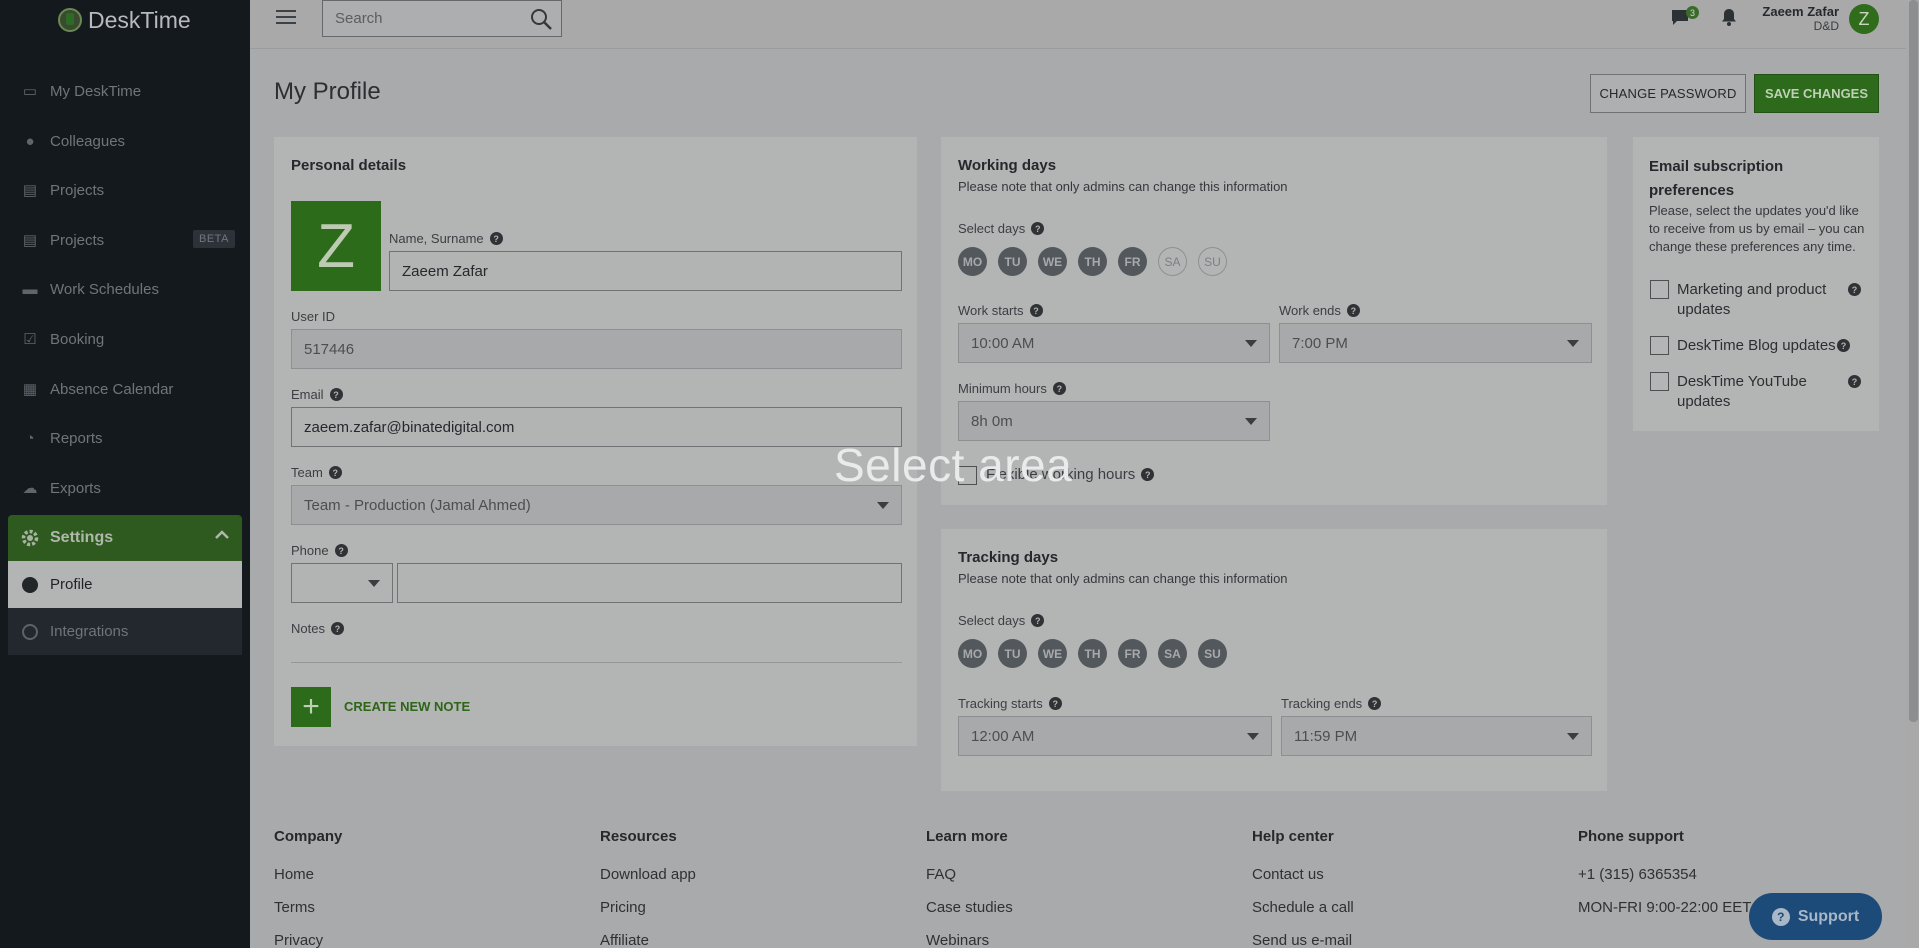 The image size is (1919, 948). I want to click on select-value: 7:00 PM, so click(1320, 343).